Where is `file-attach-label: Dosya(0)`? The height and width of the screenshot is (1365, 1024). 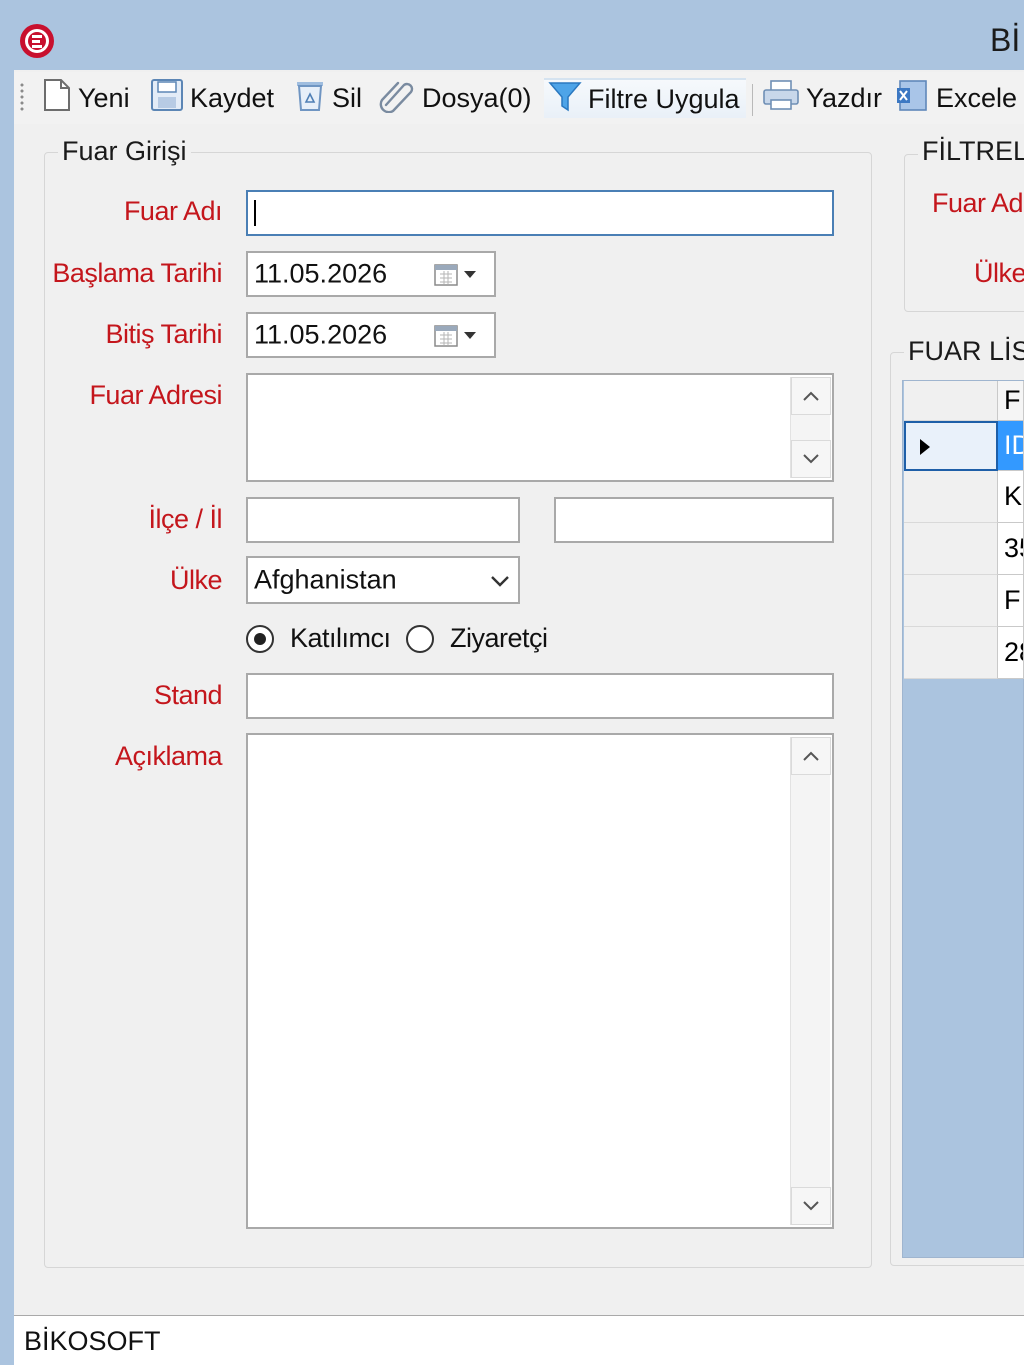
file-attach-label: Dosya(0) is located at coordinates (477, 97).